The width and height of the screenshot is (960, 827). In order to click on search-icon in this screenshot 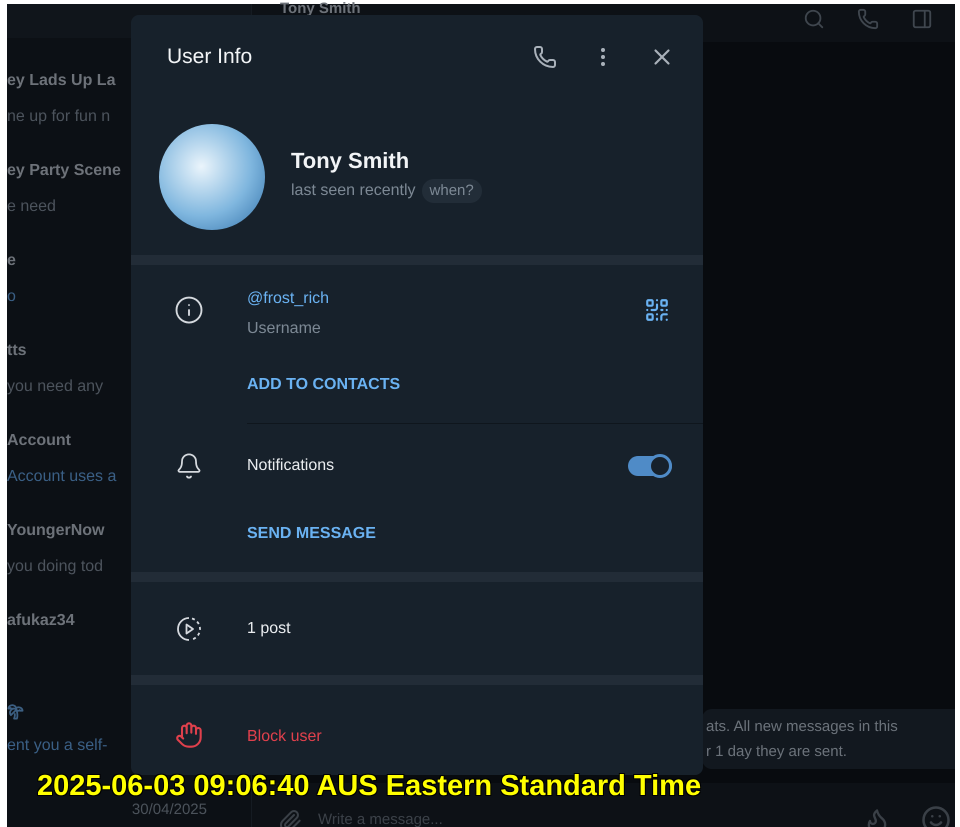, I will do `click(814, 19)`.